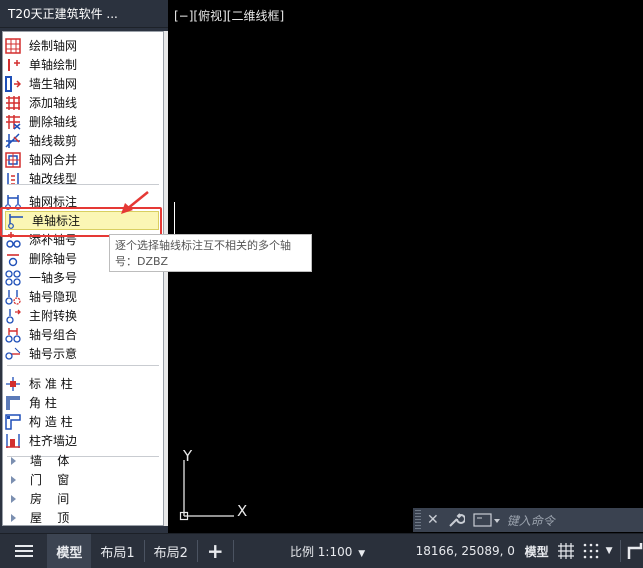 Image resolution: width=643 pixels, height=568 pixels. I want to click on wall-grid-icon, so click(14, 83).